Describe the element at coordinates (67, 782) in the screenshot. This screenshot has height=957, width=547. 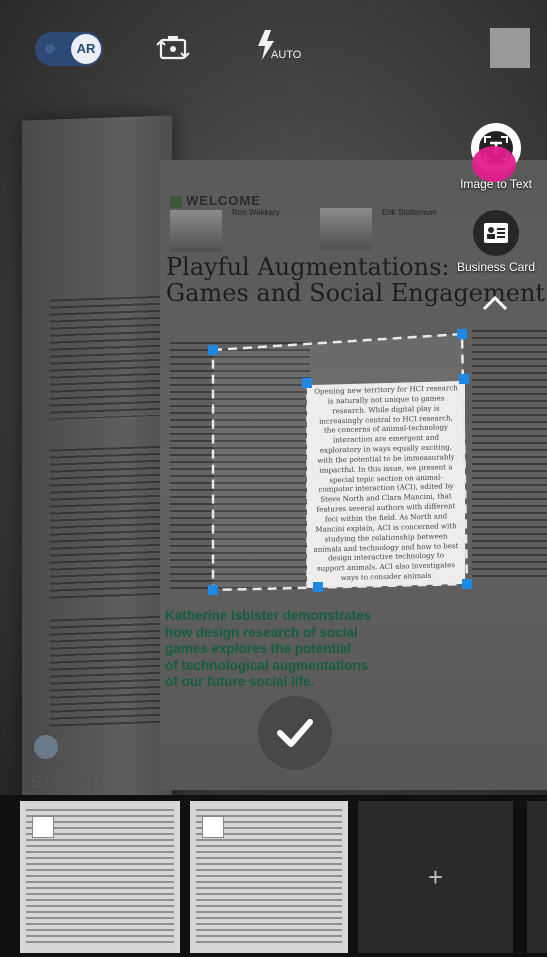
I see `sigchi-logo: SIGCHI` at that location.